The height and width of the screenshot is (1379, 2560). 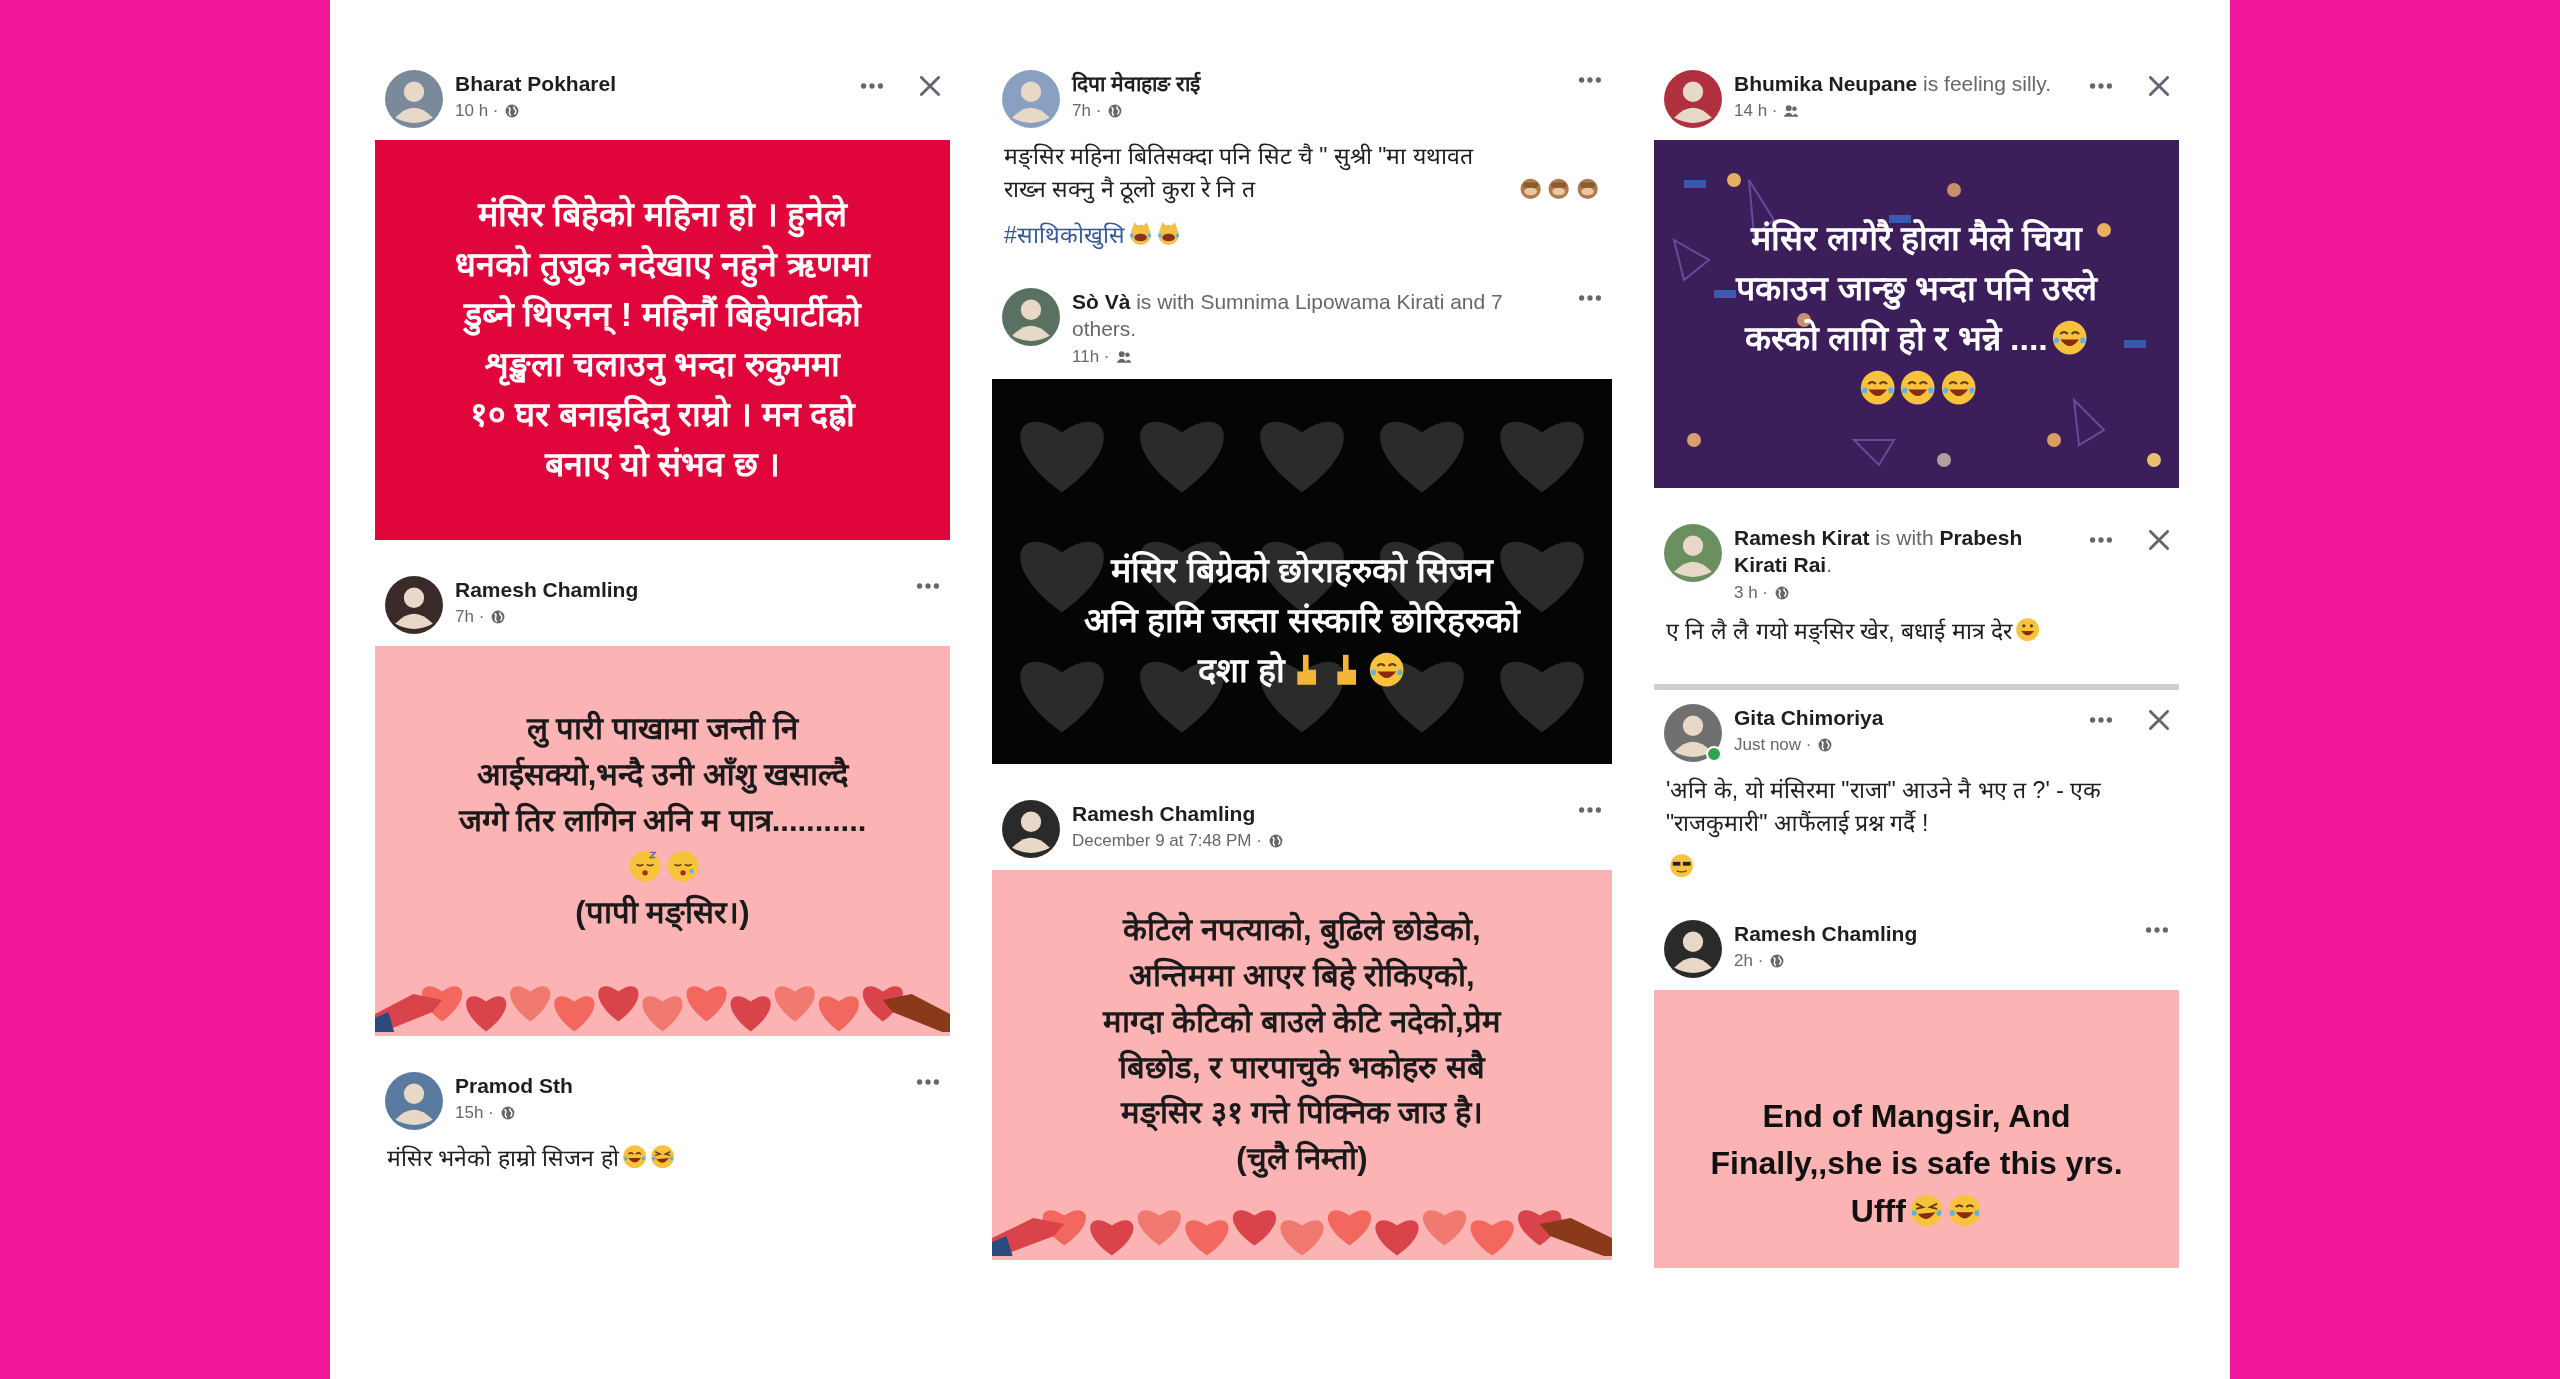 What do you see at coordinates (1916, 1163) in the screenshot?
I see `card-text: Finally,,she is safe this yrs.` at bounding box center [1916, 1163].